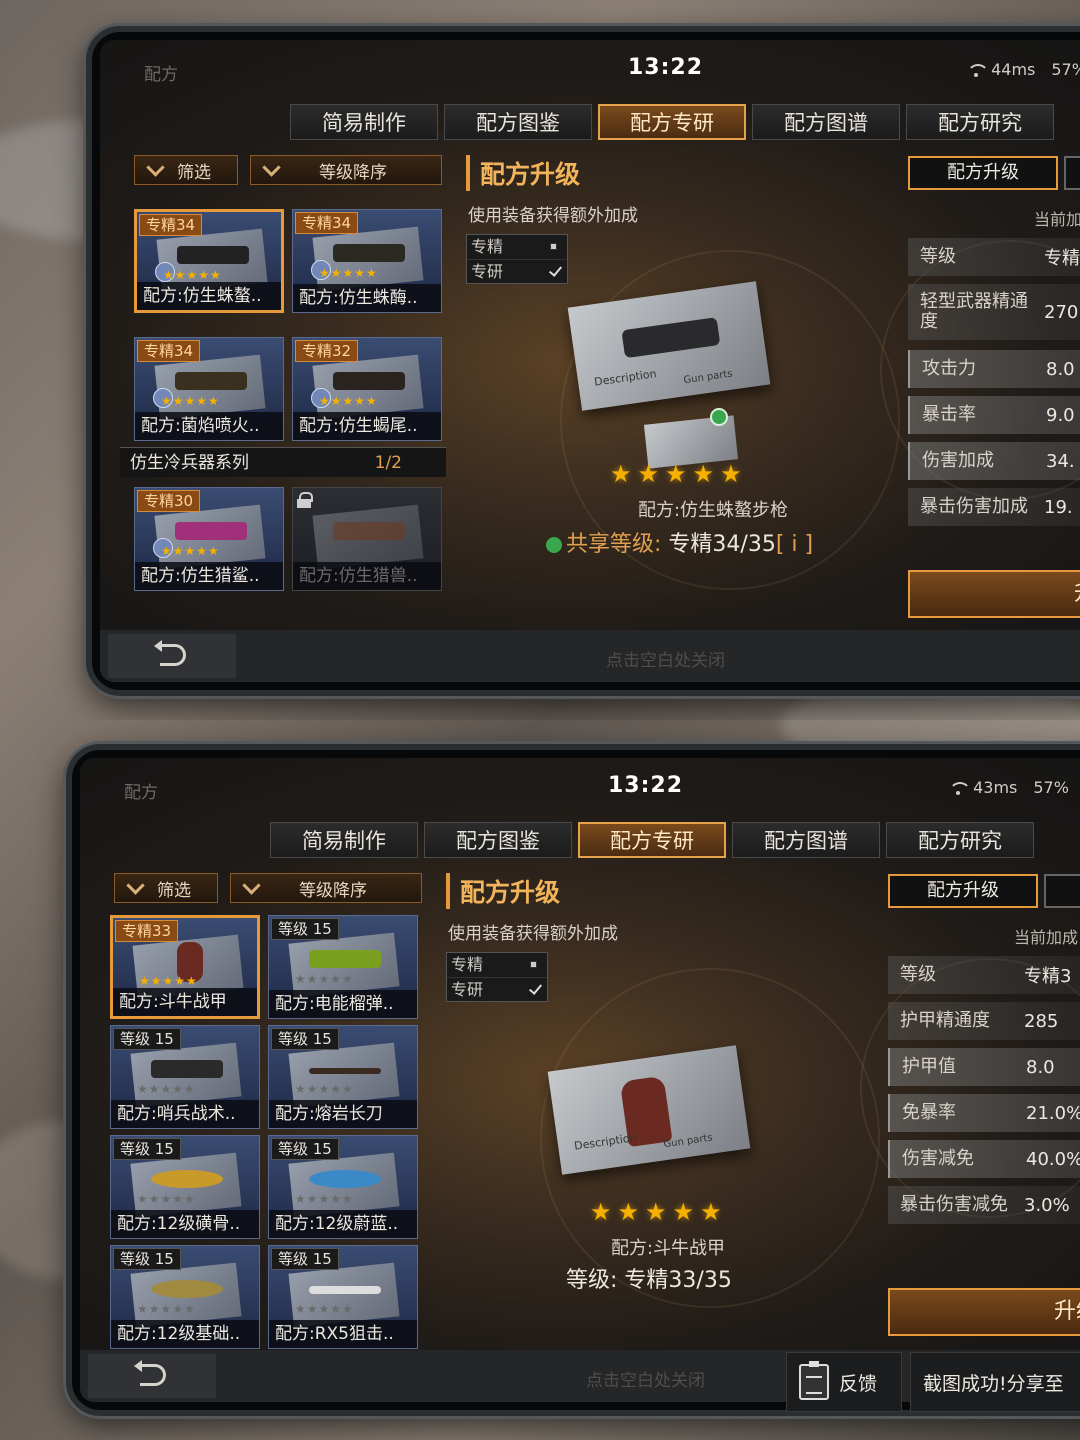  What do you see at coordinates (187, 1179) in the screenshot?
I see `armor-thumb` at bounding box center [187, 1179].